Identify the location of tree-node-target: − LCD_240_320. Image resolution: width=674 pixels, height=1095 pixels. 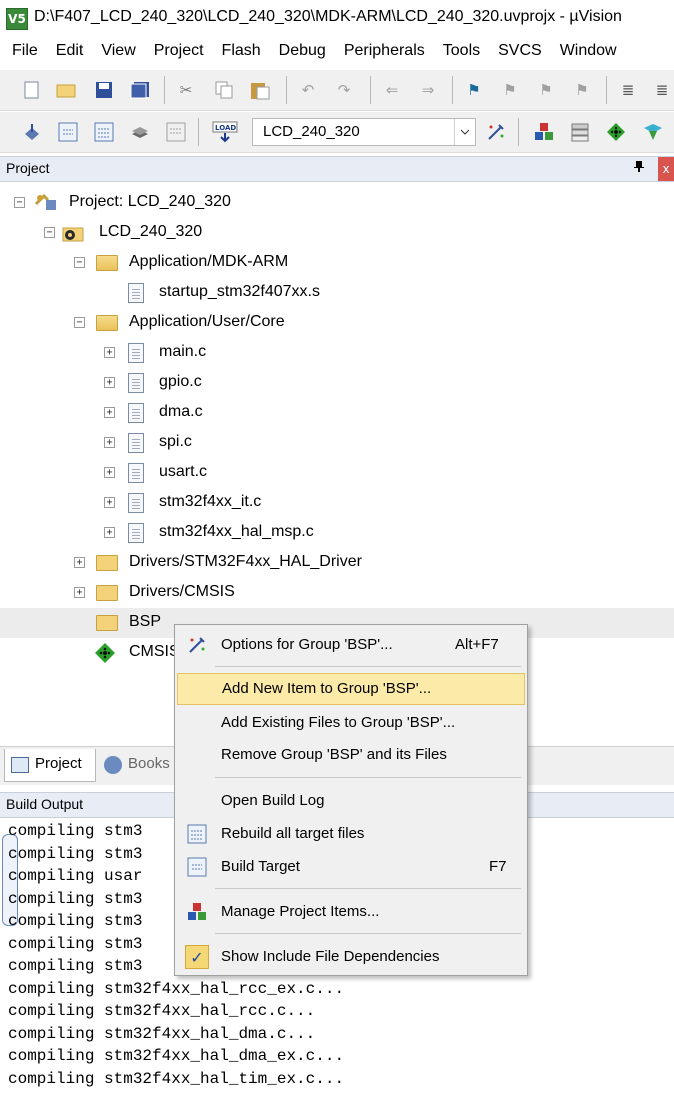
(337, 233).